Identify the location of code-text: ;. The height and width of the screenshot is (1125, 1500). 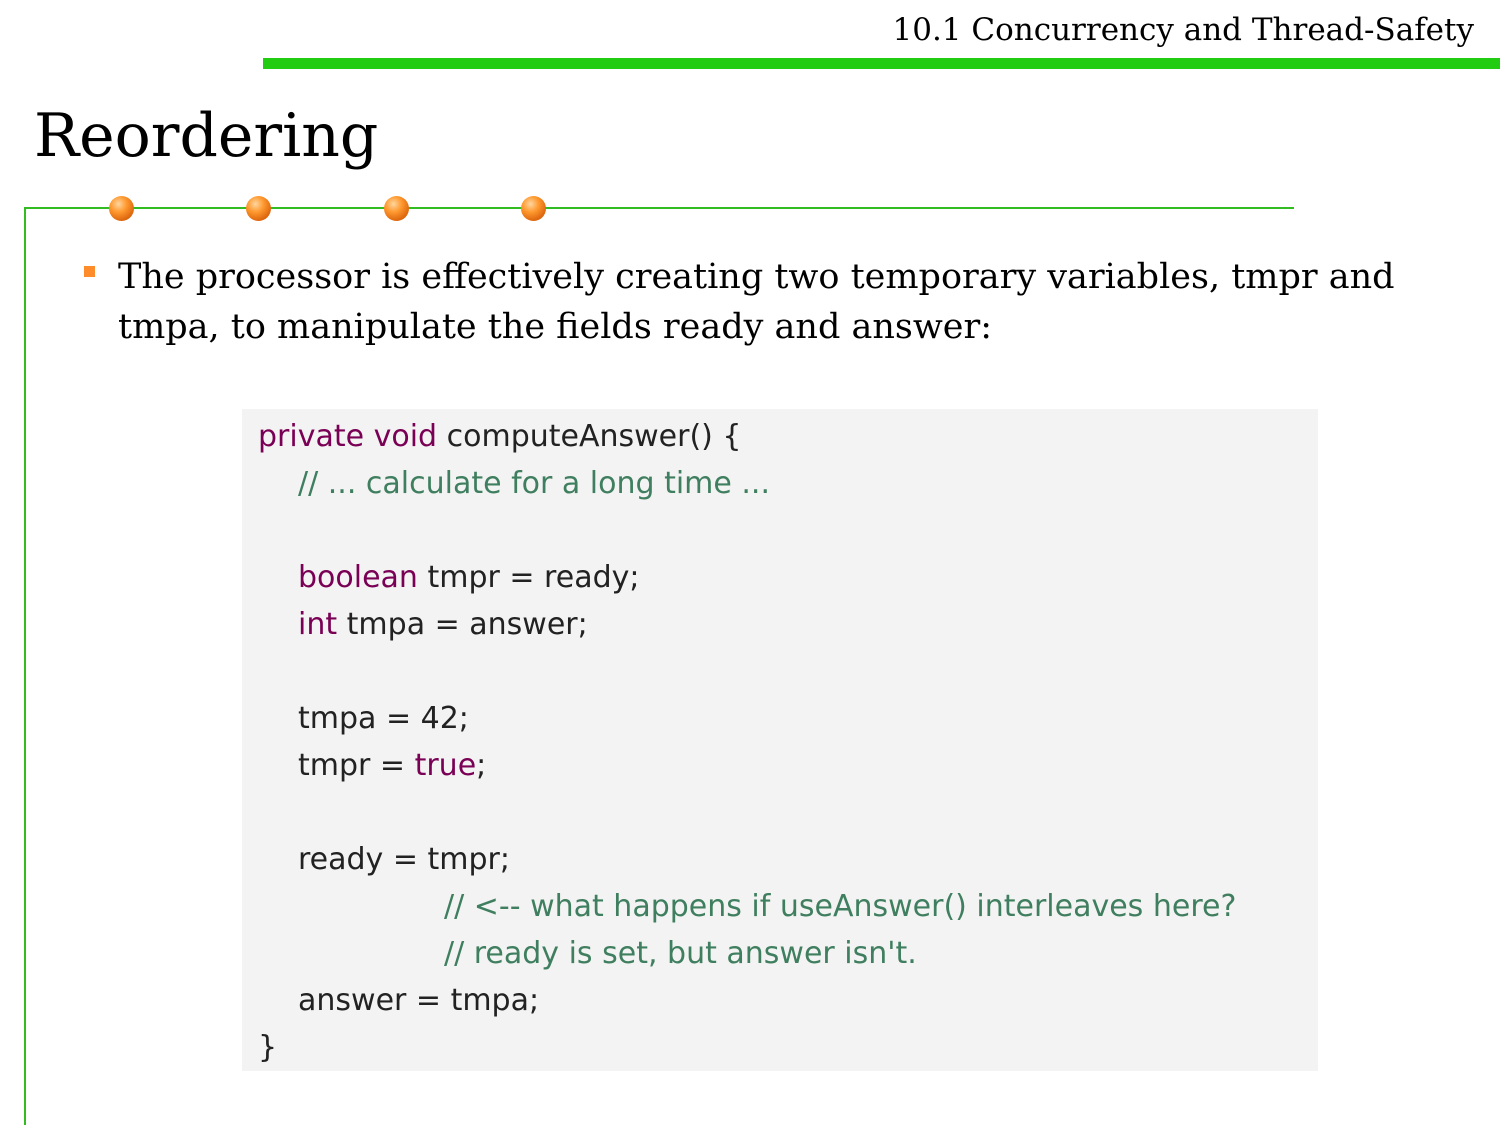
(481, 765).